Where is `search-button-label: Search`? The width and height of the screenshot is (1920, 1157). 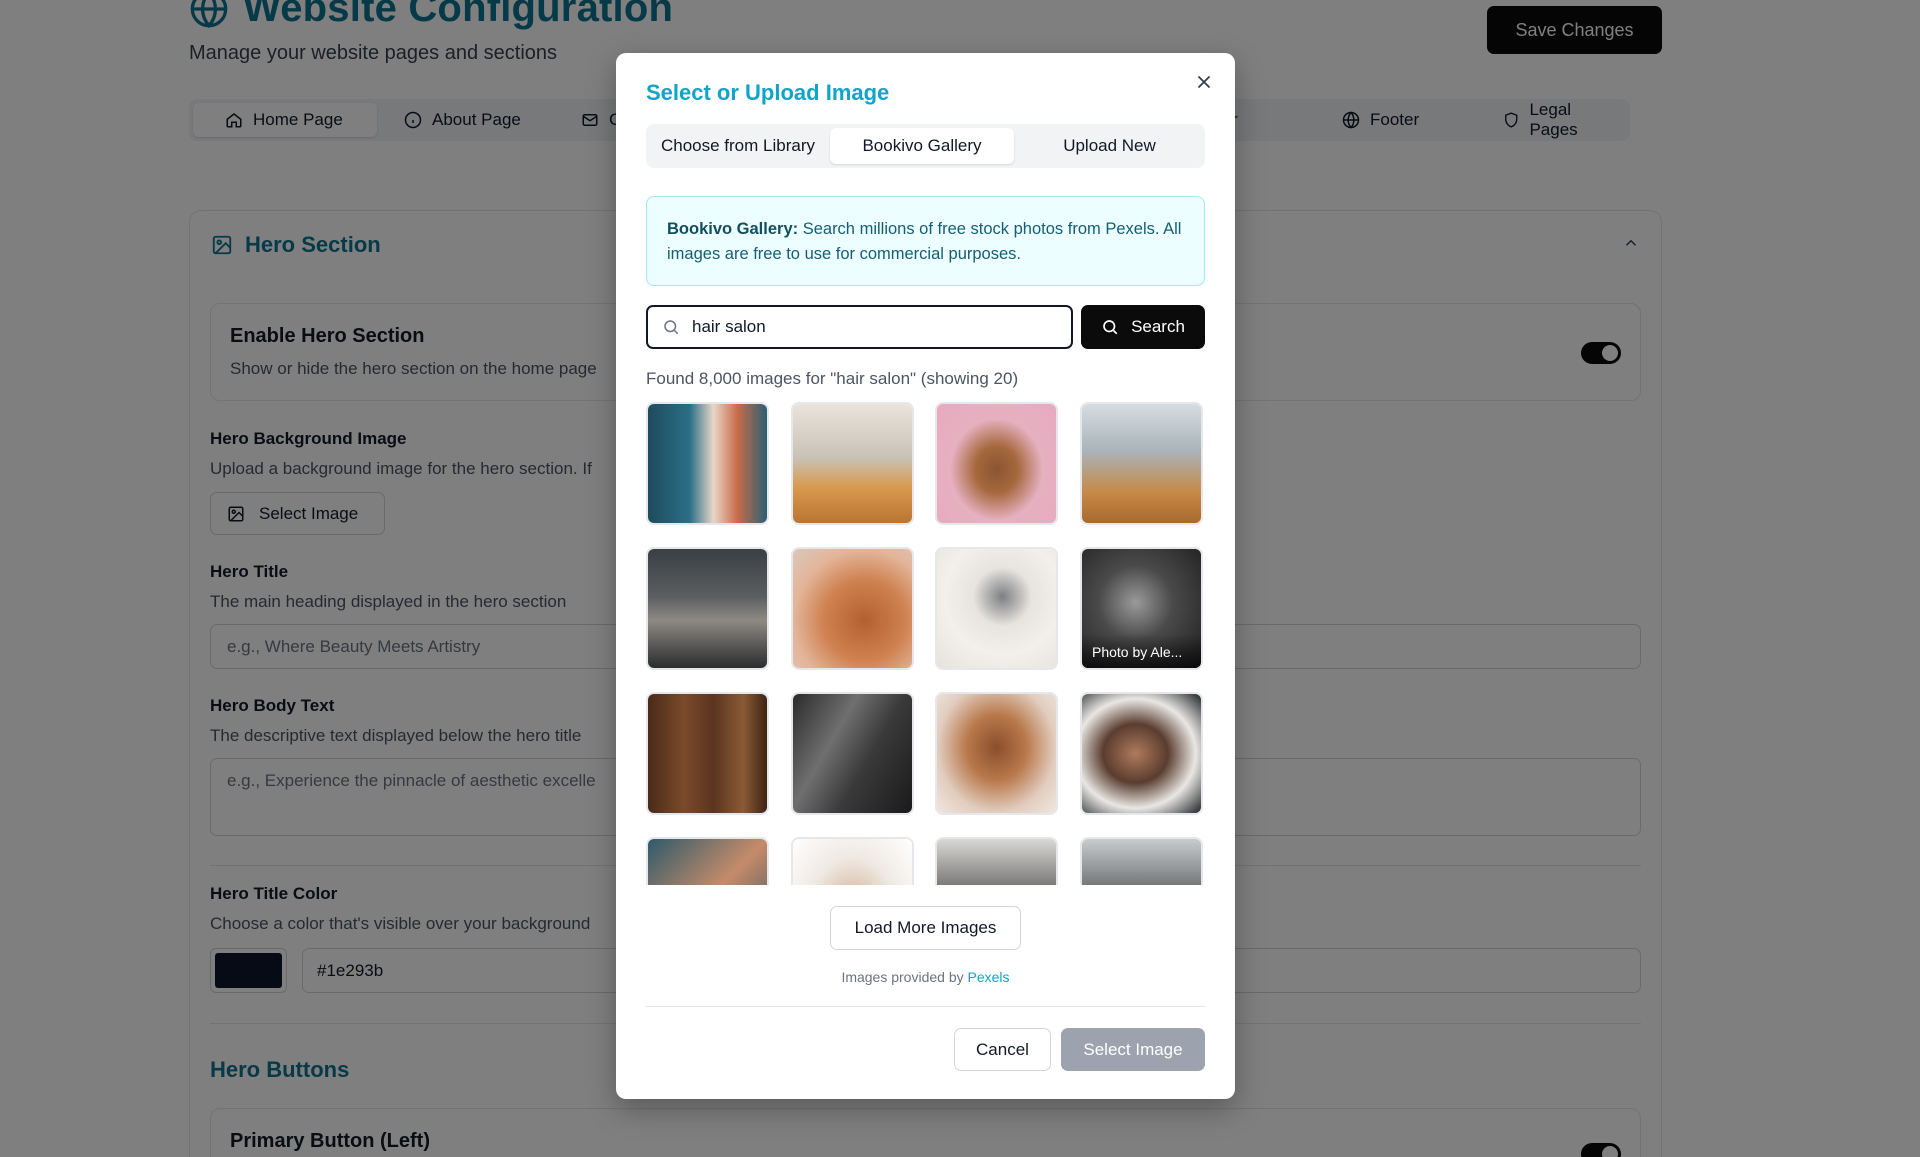 search-button-label: Search is located at coordinates (1158, 326).